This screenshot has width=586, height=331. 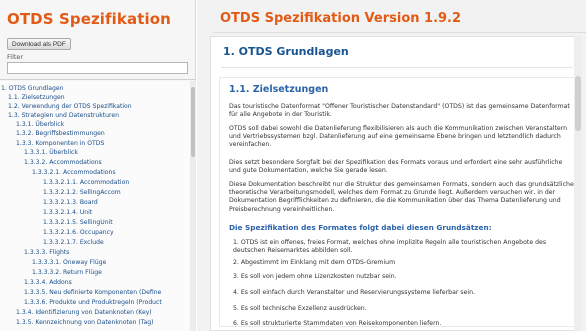 What do you see at coordinates (193, 122) in the screenshot?
I see `toc-scrollbar-thumb` at bounding box center [193, 122].